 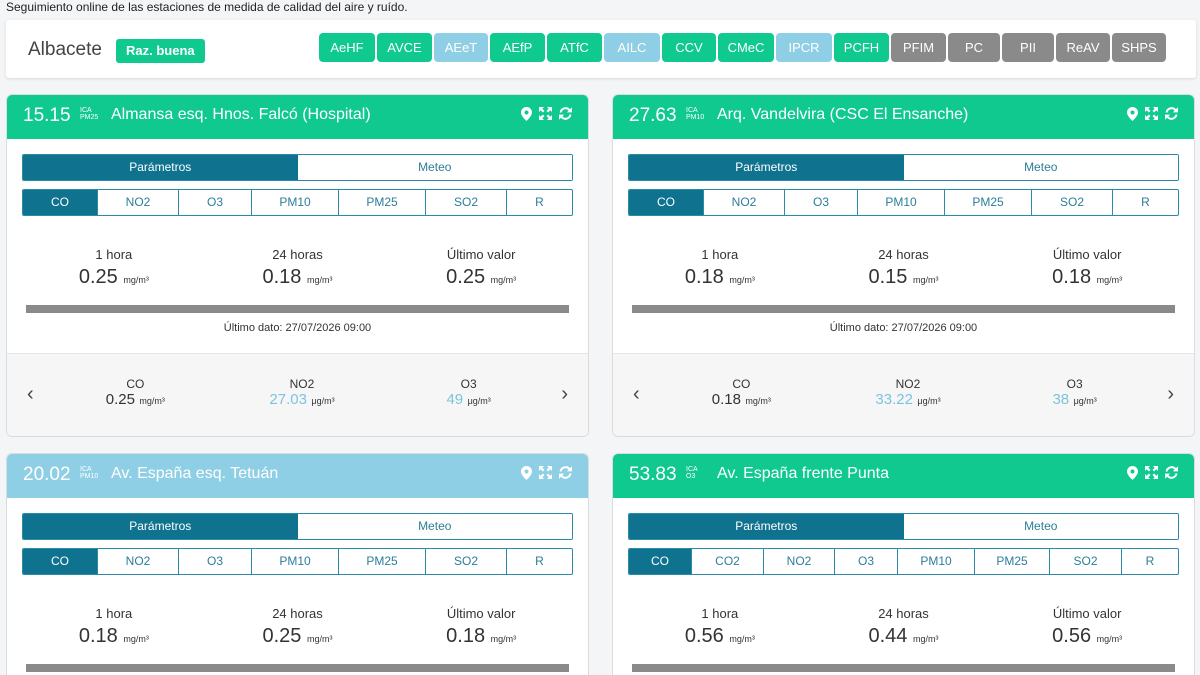 I want to click on city-quality-badge: Raz. buena, so click(x=160, y=51).